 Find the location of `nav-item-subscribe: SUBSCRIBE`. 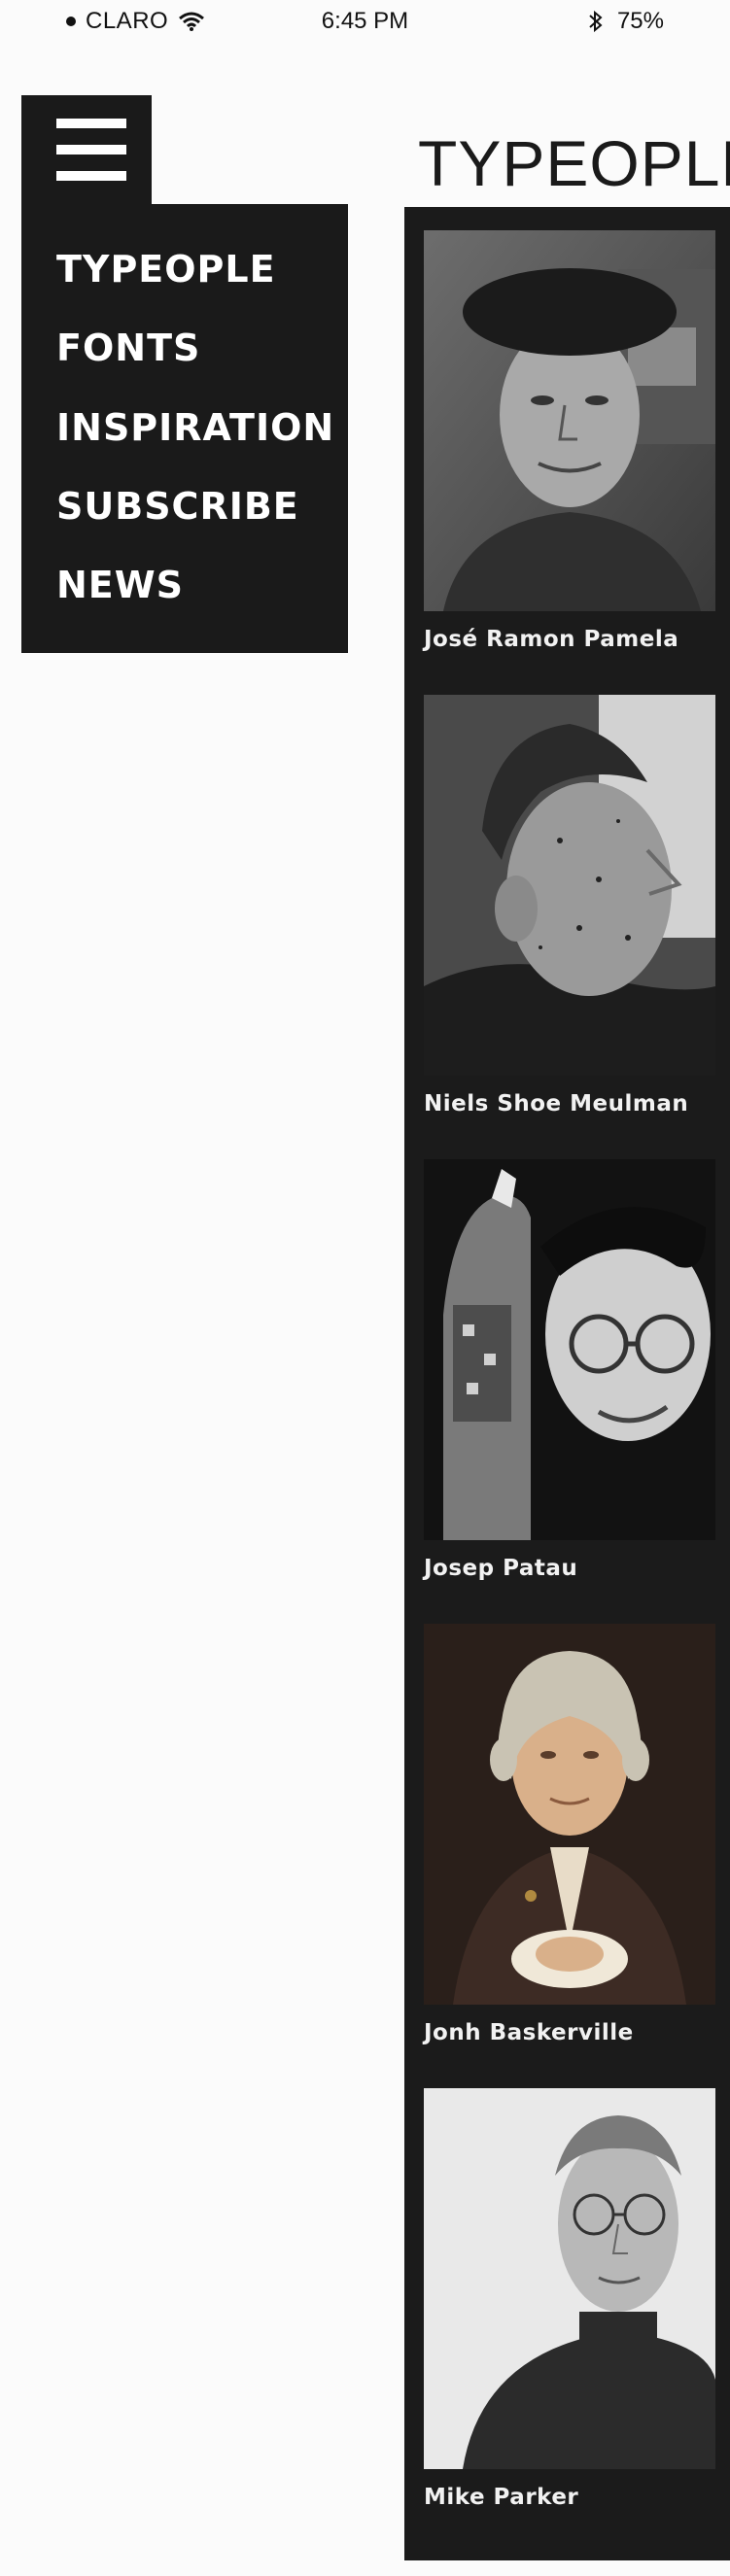

nav-item-subscribe: SUBSCRIBE is located at coordinates (177, 506).